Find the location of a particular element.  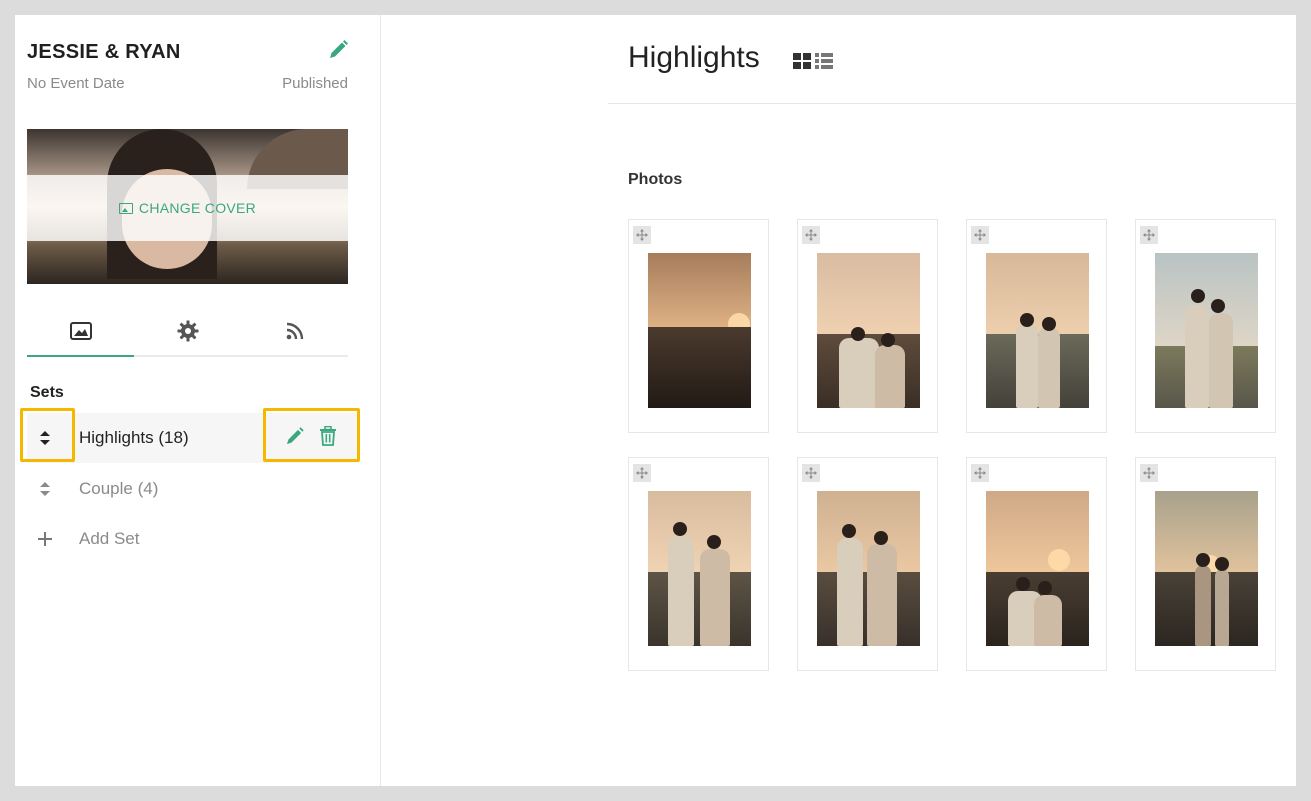

view-toggle is located at coordinates (813, 63).